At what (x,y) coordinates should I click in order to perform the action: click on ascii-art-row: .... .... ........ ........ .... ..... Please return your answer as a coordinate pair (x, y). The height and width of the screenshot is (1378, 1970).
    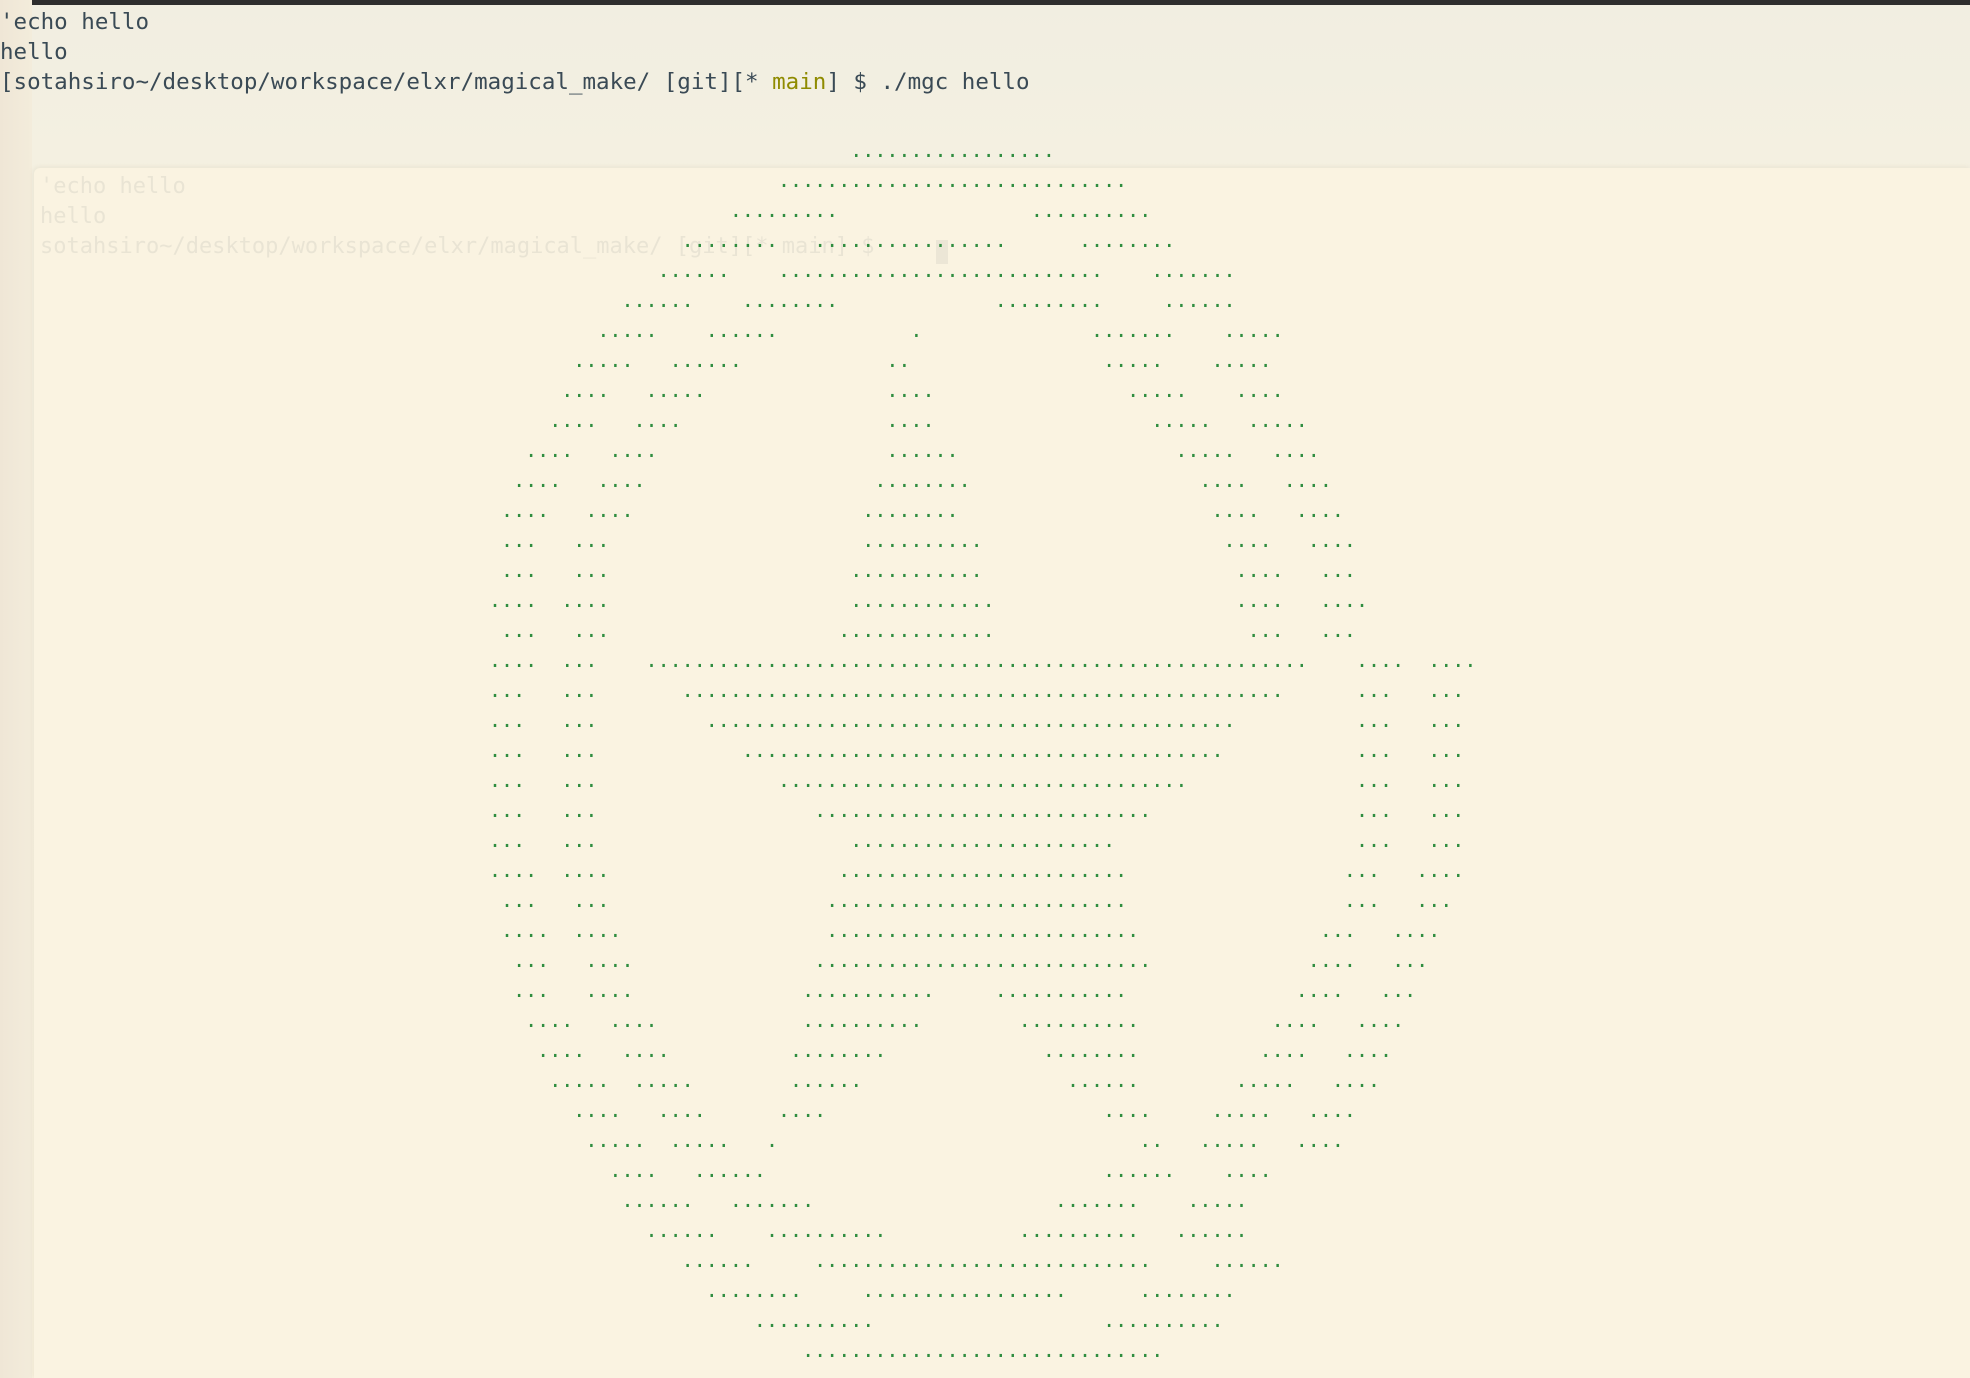
    Looking at the image, I should click on (941, 1050).